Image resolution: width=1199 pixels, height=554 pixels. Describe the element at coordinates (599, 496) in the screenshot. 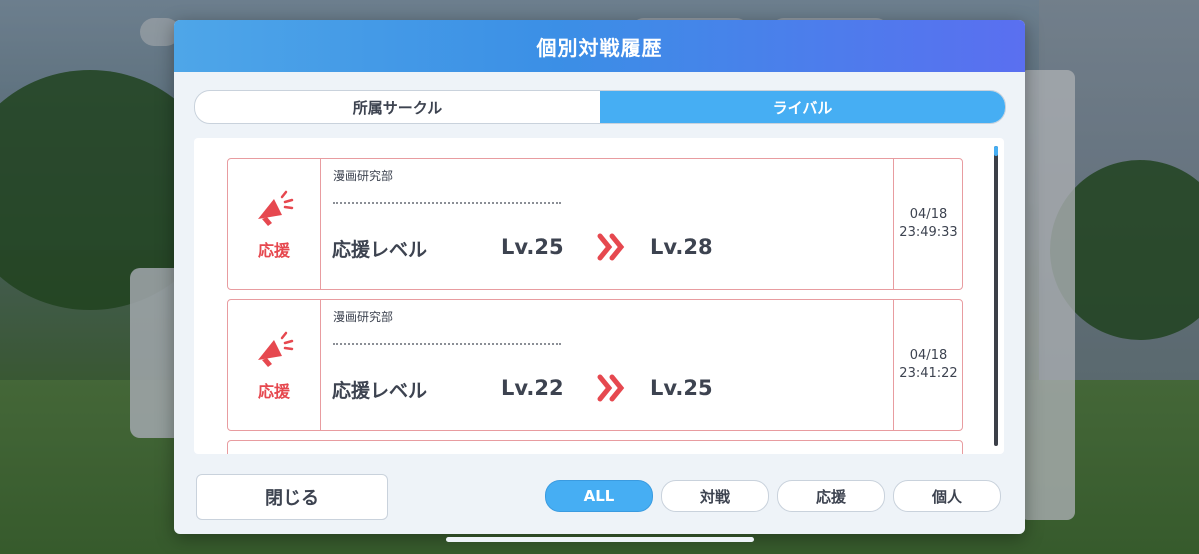

I see `filter-all-button: ALL` at that location.